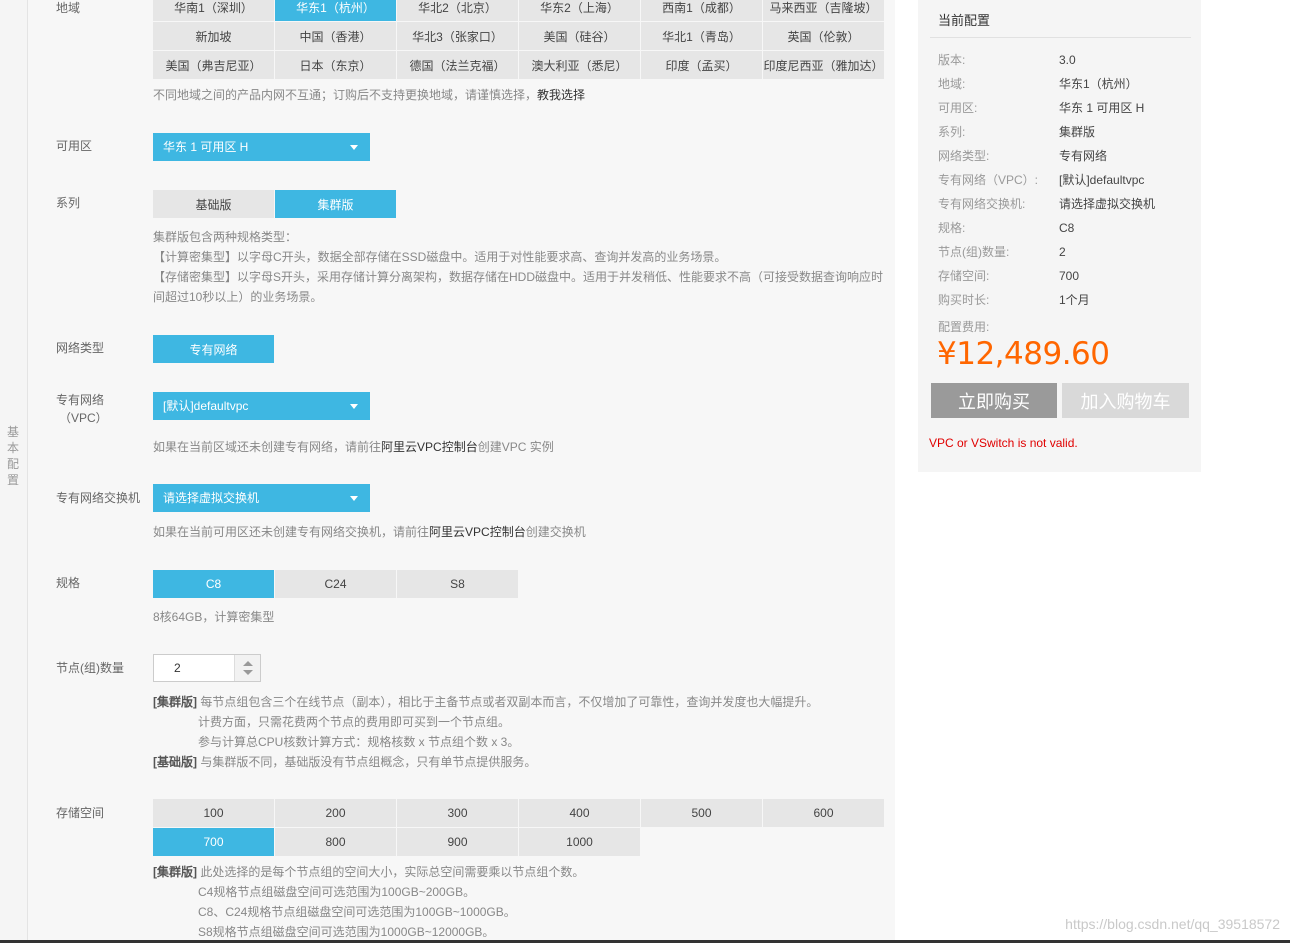 This screenshot has height=943, width=1290. I want to click on region-option: 印度尼西亚（雅加达）, so click(823, 65).